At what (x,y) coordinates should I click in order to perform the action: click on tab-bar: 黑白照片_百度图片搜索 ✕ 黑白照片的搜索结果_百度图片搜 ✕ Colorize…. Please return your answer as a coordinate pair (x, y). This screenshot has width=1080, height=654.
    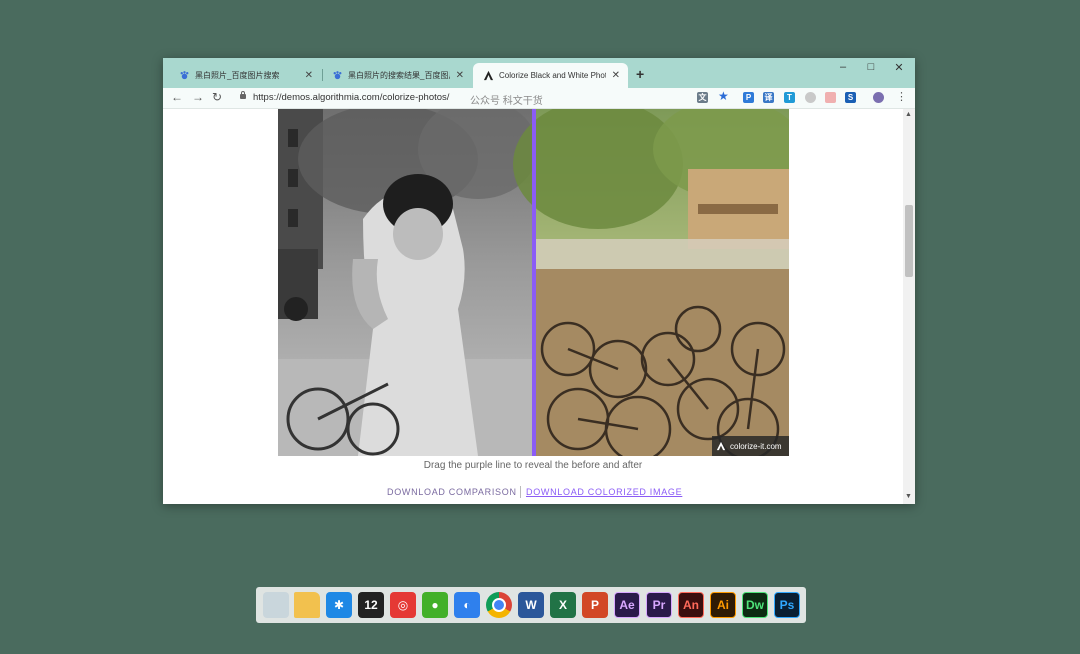
    Looking at the image, I should click on (539, 73).